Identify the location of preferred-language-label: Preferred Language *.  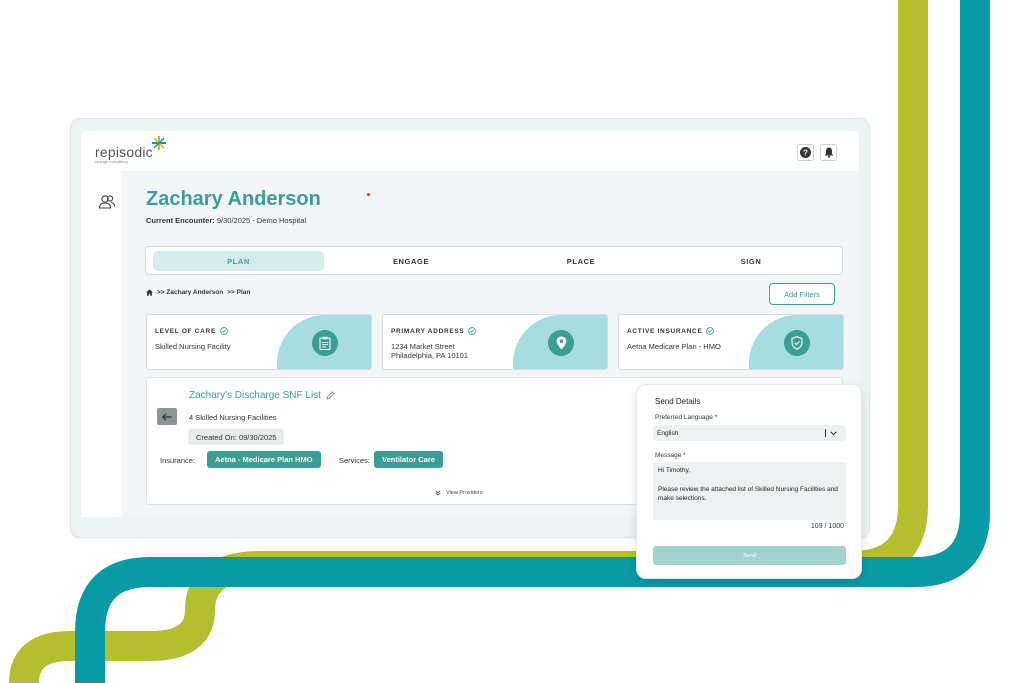
(686, 417).